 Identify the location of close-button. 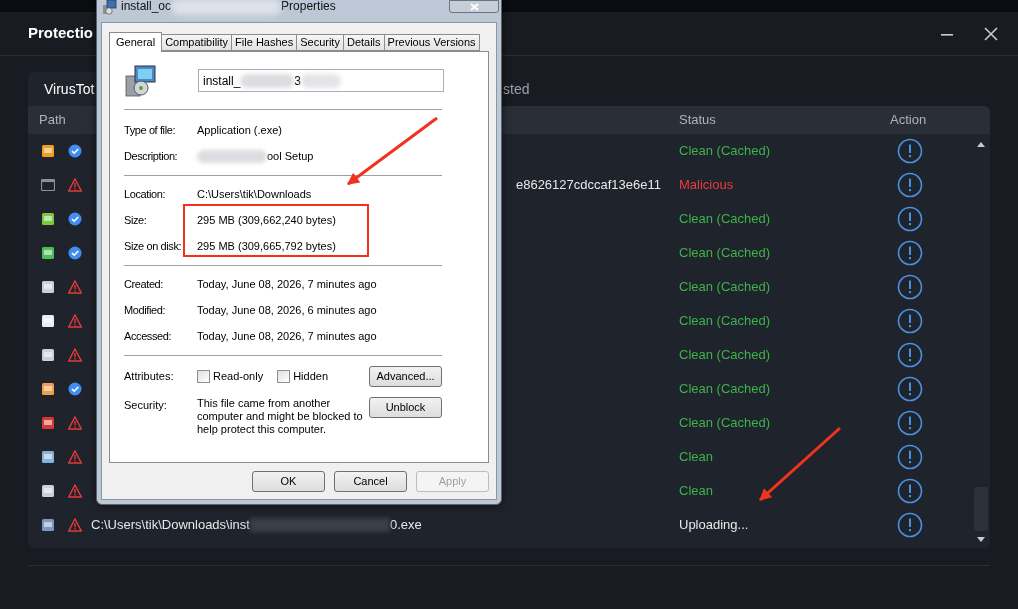
(474, 6).